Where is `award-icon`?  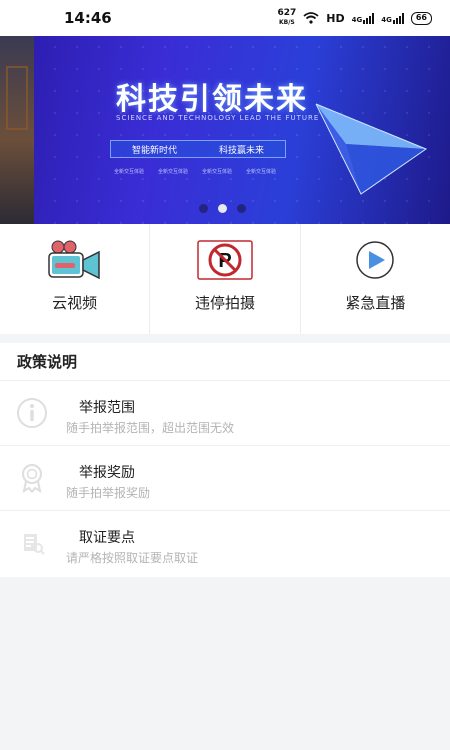
award-icon is located at coordinates (32, 479).